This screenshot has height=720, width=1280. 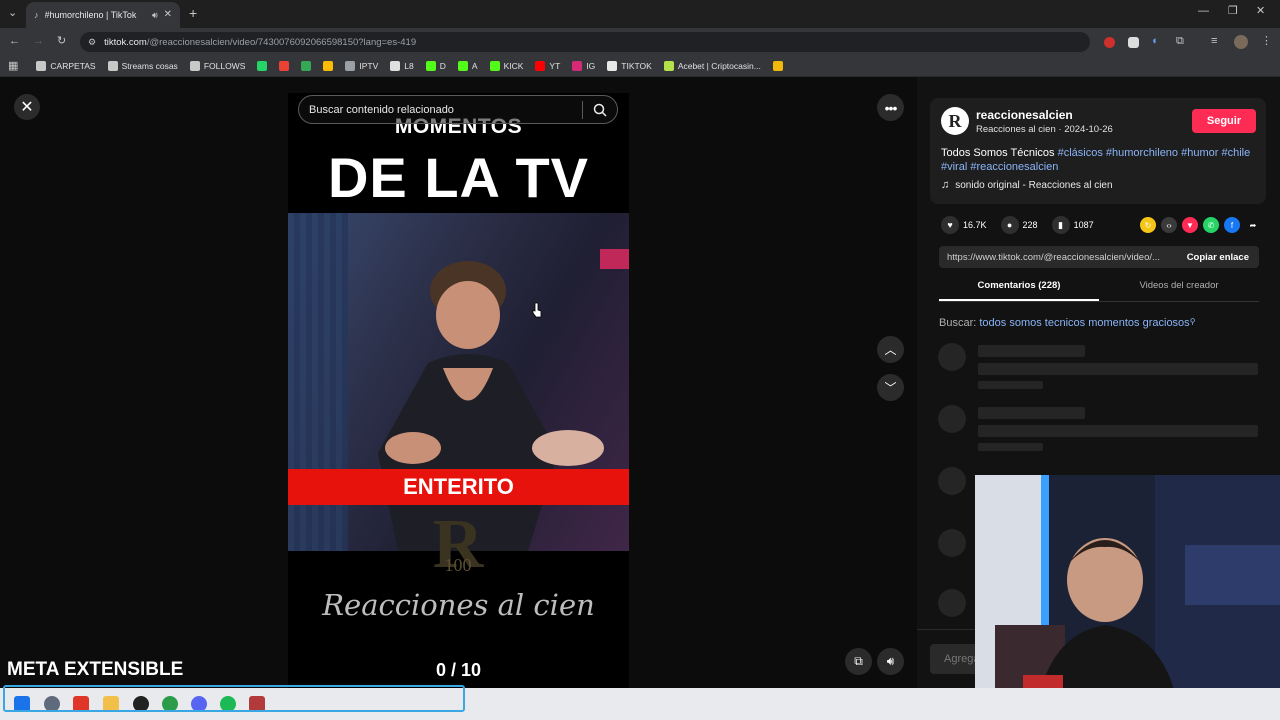 I want to click on bookmark-label: A, so click(x=474, y=66).